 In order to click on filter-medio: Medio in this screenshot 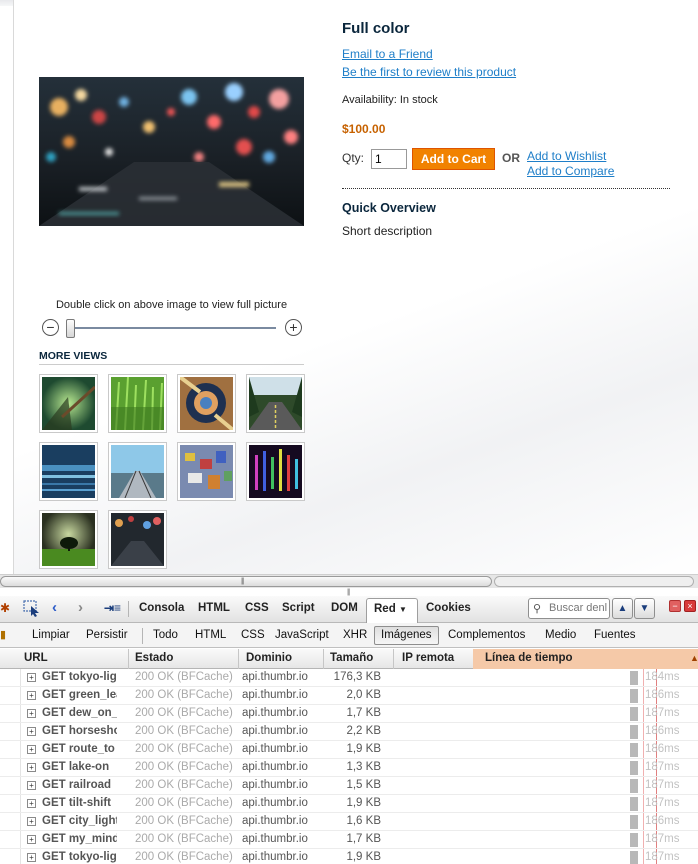, I will do `click(560, 635)`.